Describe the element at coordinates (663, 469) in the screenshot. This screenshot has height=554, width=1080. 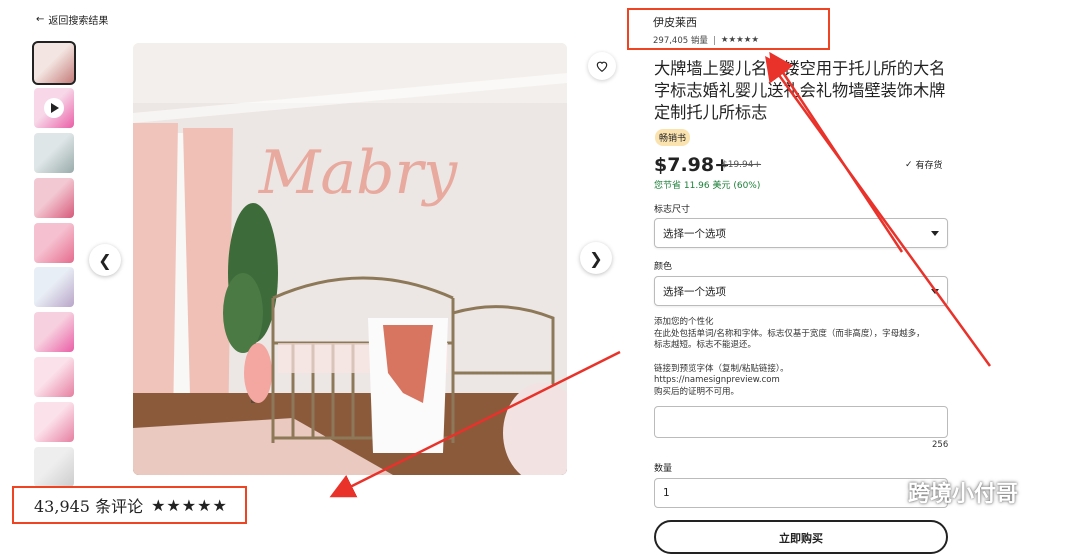
I see `quantity-label: 数量` at that location.